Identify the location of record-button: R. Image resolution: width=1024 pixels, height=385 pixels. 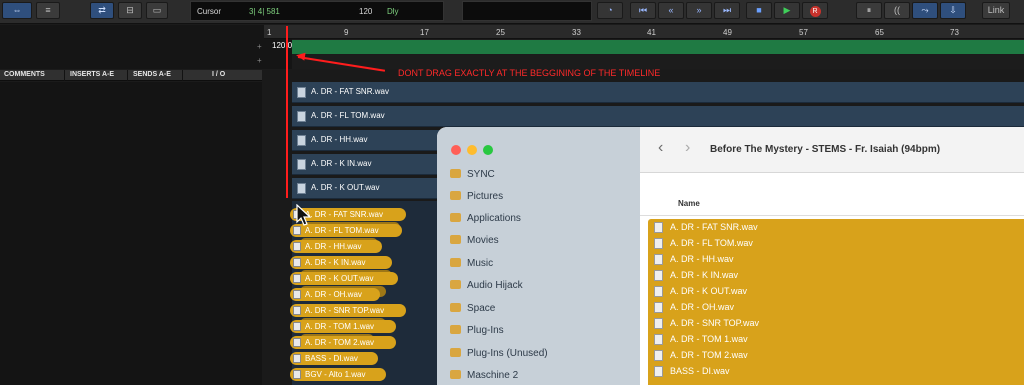
(815, 10).